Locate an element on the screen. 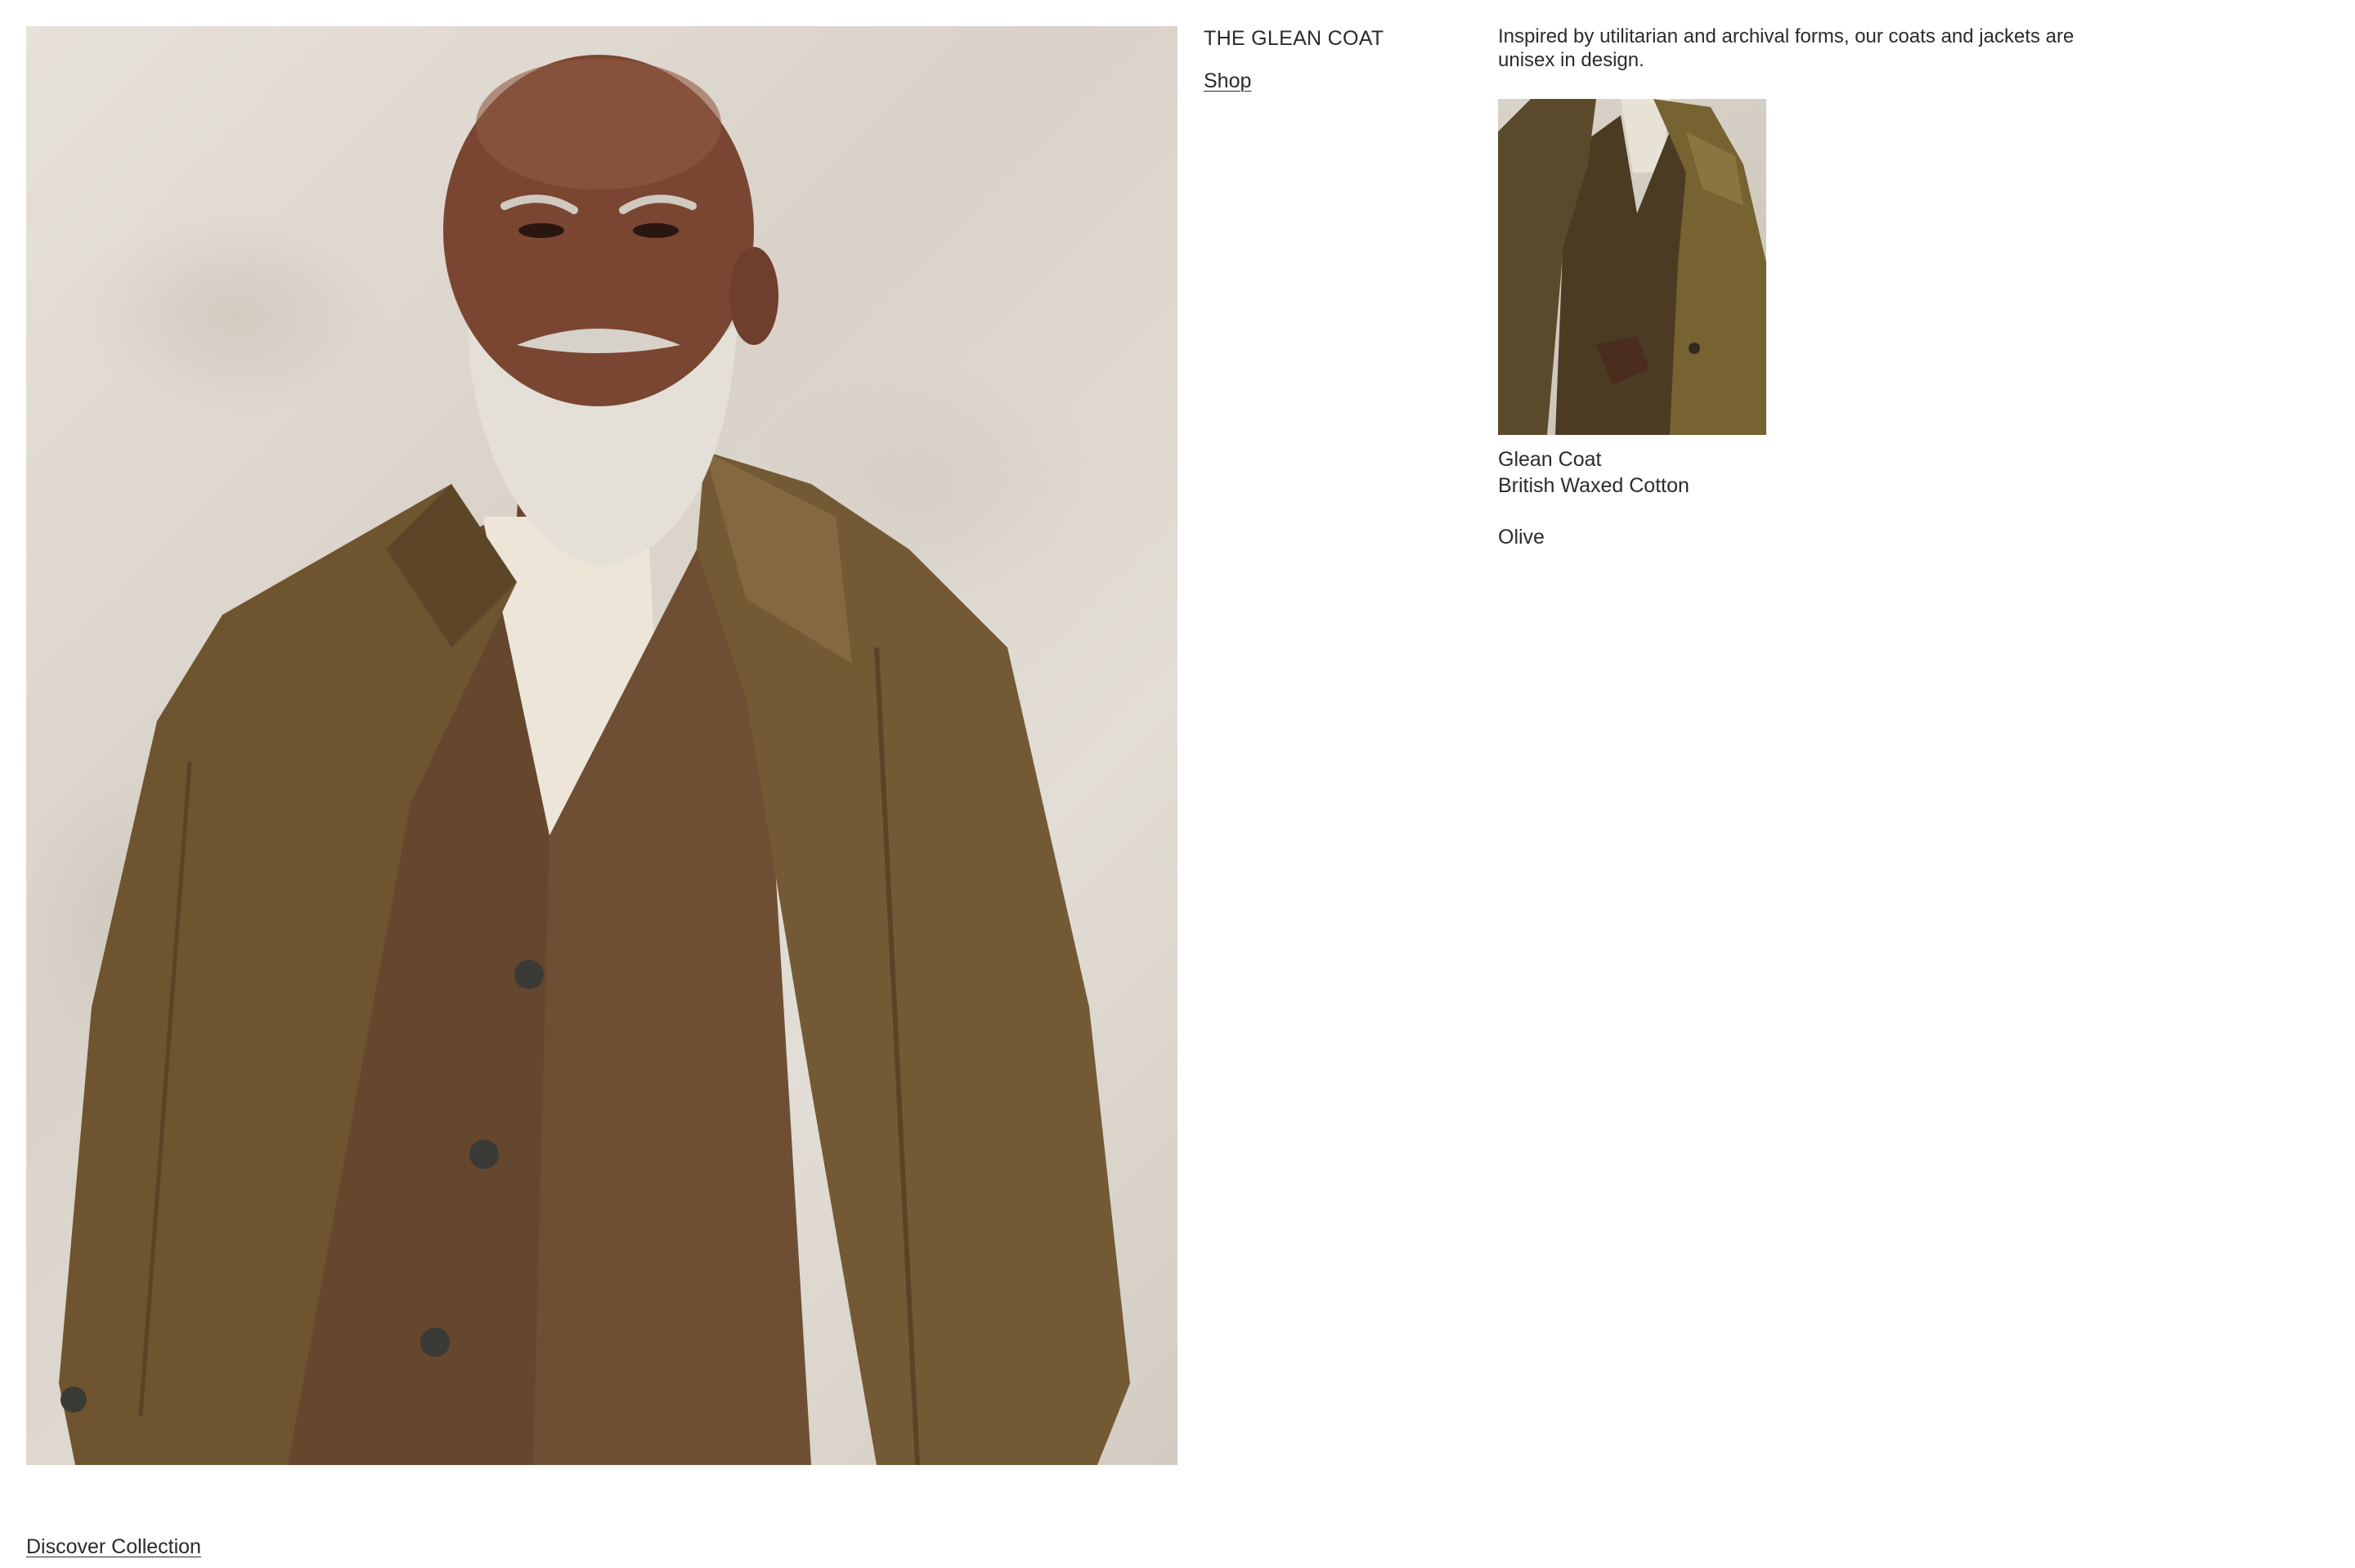 Image resolution: width=2355 pixels, height=1568 pixels. coat-thumbnail-illustration is located at coordinates (1632, 267).